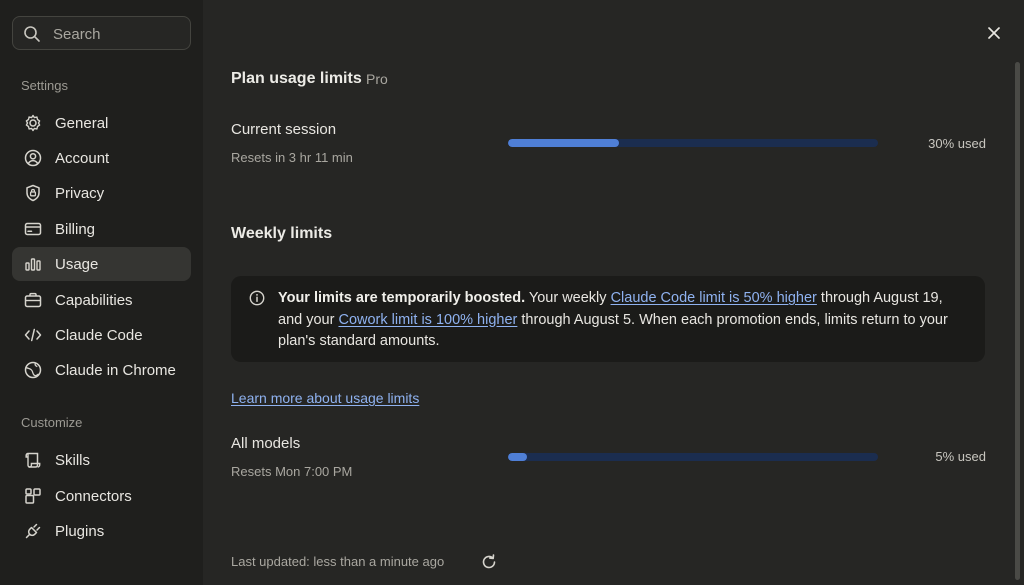 Image resolution: width=1024 pixels, height=585 pixels. Describe the element at coordinates (33, 300) in the screenshot. I see `briefcase-icon` at that location.